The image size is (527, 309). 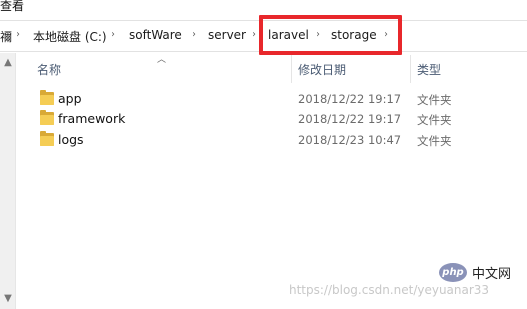 I want to click on file-name: logs, so click(x=71, y=139).